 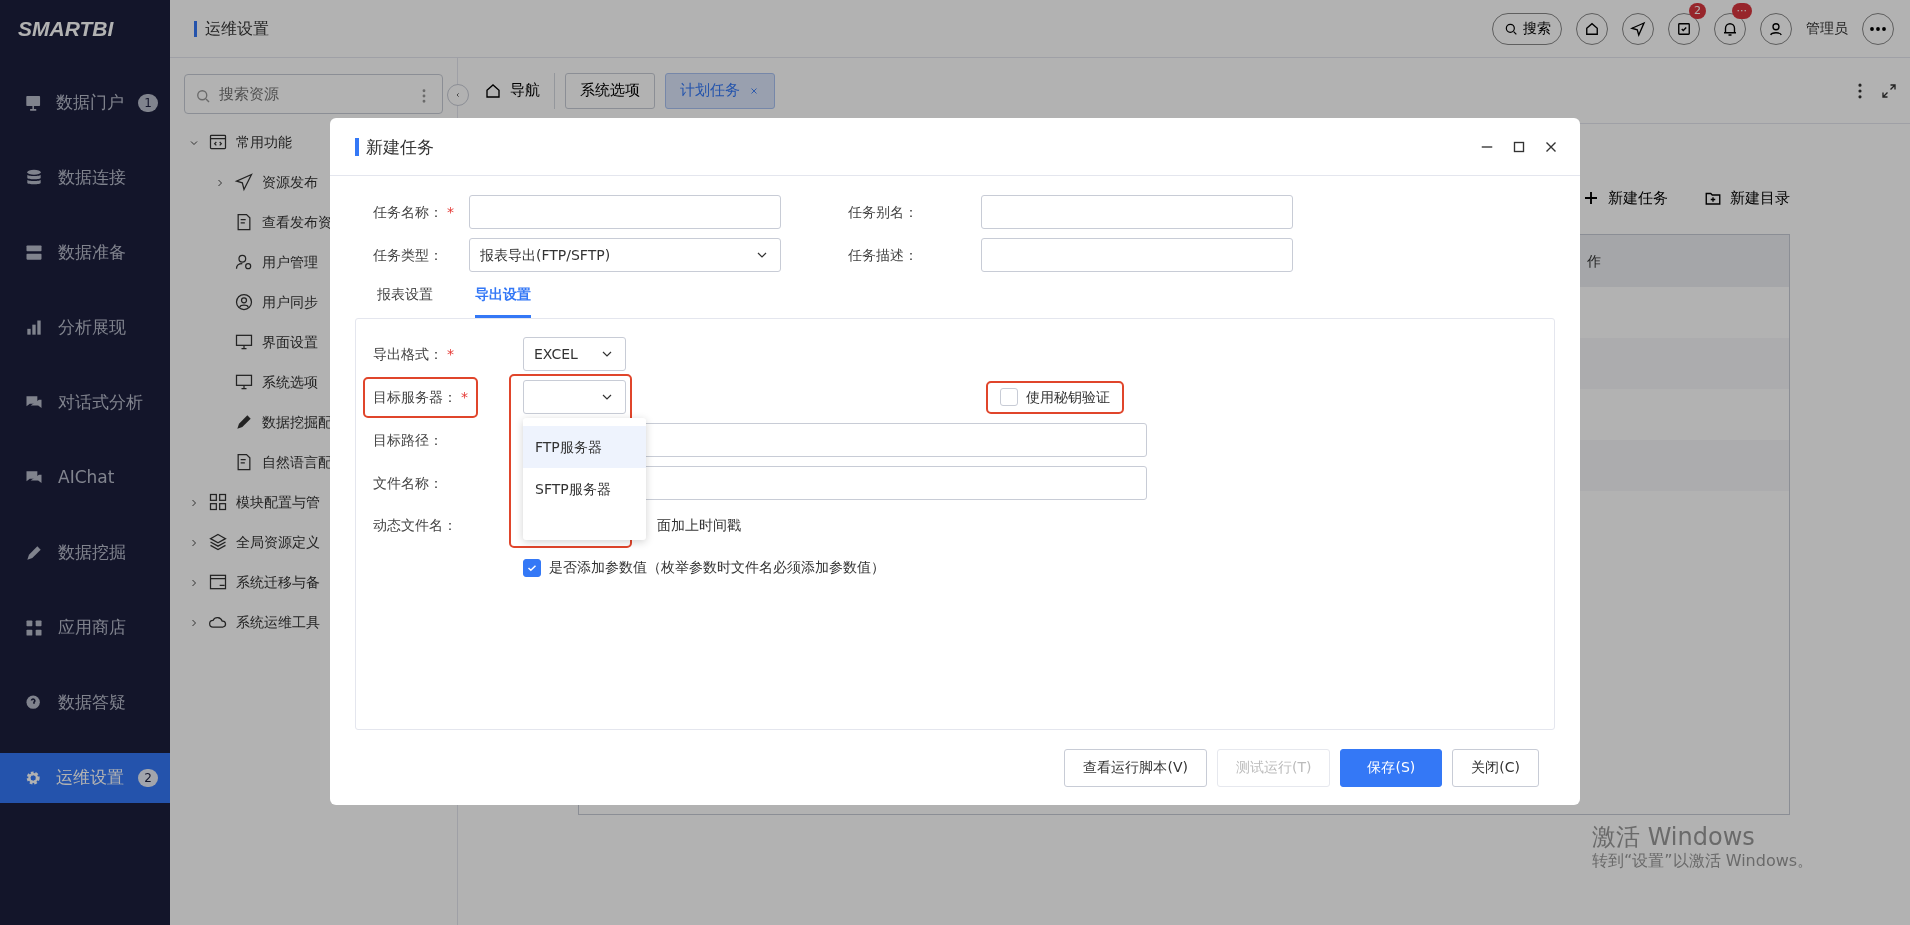 What do you see at coordinates (34, 253) in the screenshot?
I see `server-icon` at bounding box center [34, 253].